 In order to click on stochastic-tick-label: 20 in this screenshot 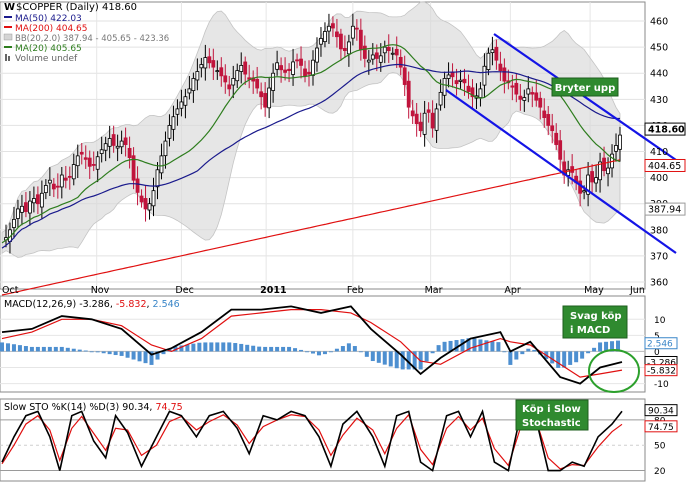, I will do `click(660, 472)`.